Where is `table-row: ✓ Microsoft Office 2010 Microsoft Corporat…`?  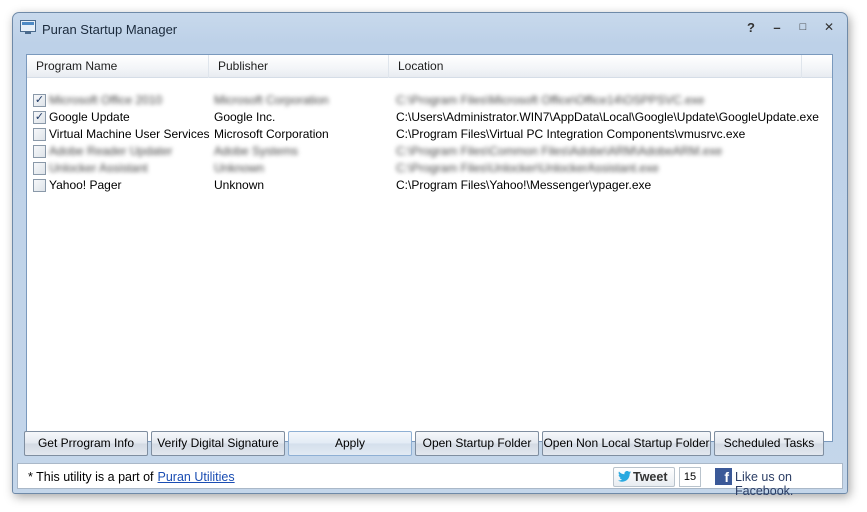 table-row: ✓ Microsoft Office 2010 Microsoft Corporat… is located at coordinates (429, 100).